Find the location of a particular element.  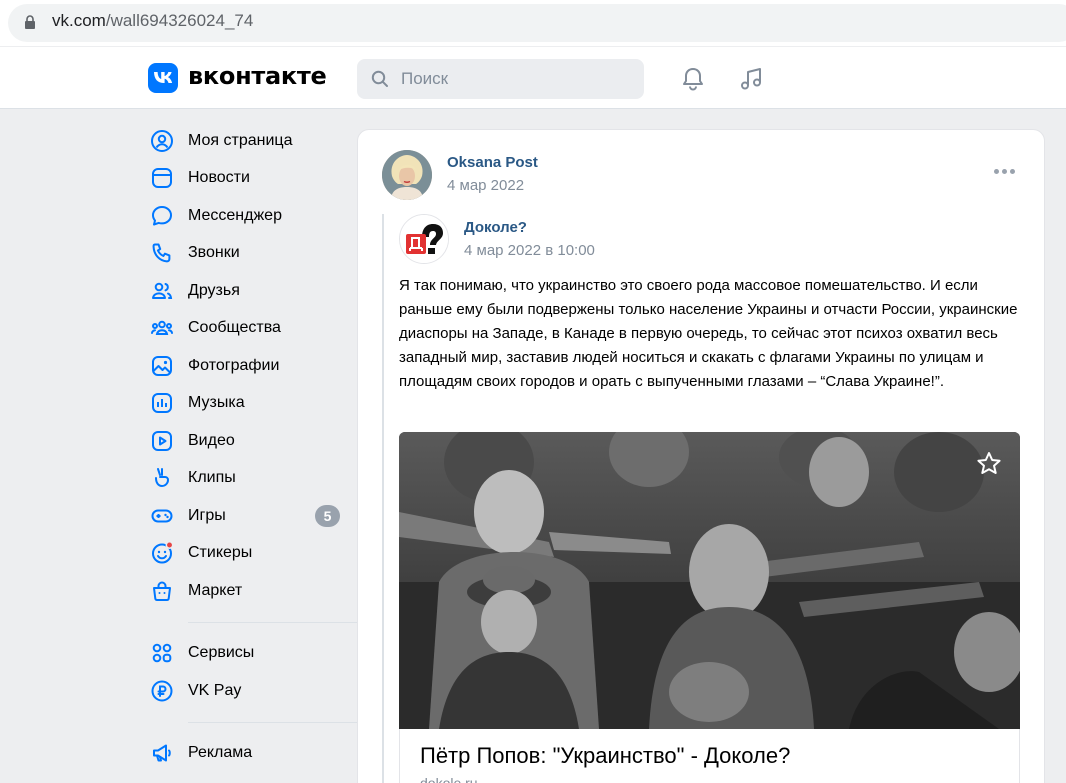

sidebar-item-services: Сервисы is located at coordinates (248, 654).